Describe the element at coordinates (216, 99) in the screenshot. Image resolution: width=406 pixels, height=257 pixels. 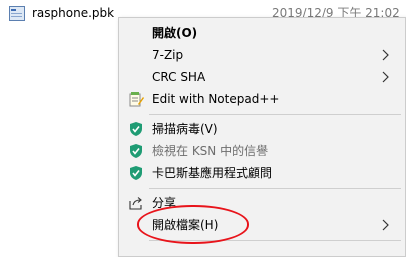
I see `menu-item-edit-notepad-label: Edit with Notepad++` at that location.